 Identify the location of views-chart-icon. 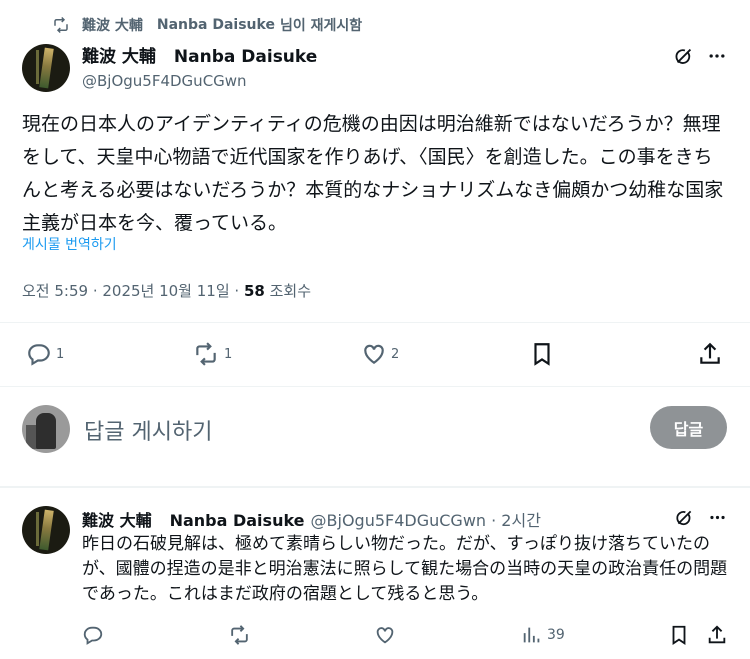
(531, 635).